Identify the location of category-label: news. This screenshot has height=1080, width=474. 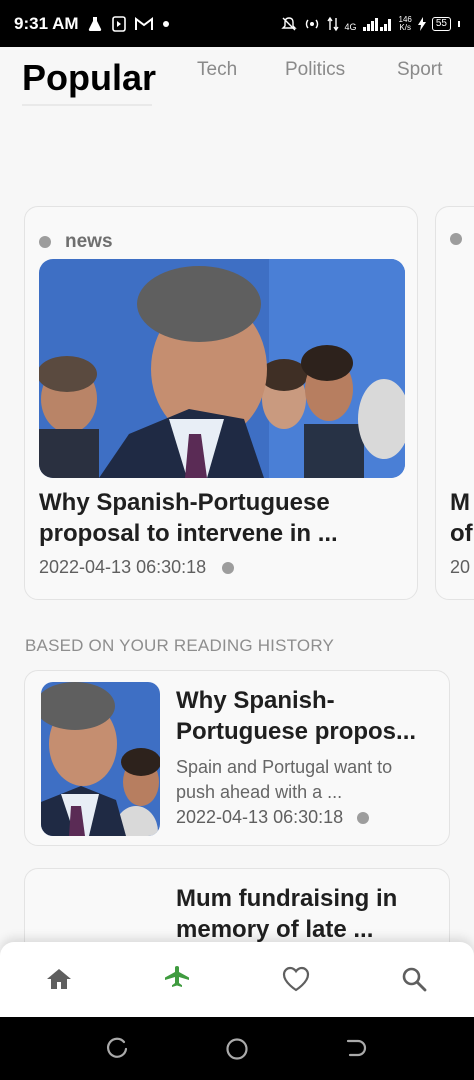
(89, 241).